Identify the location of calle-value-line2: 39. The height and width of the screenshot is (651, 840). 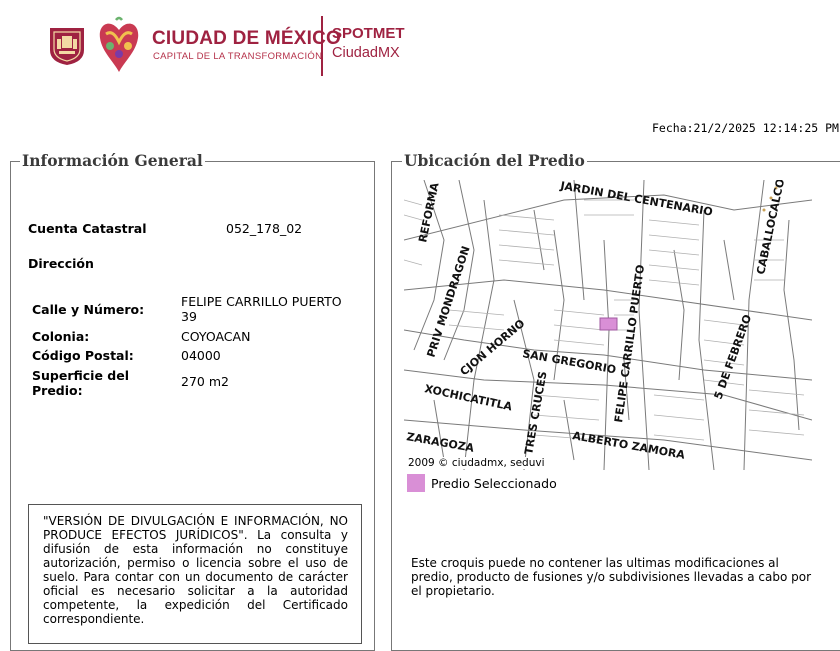
(189, 316).